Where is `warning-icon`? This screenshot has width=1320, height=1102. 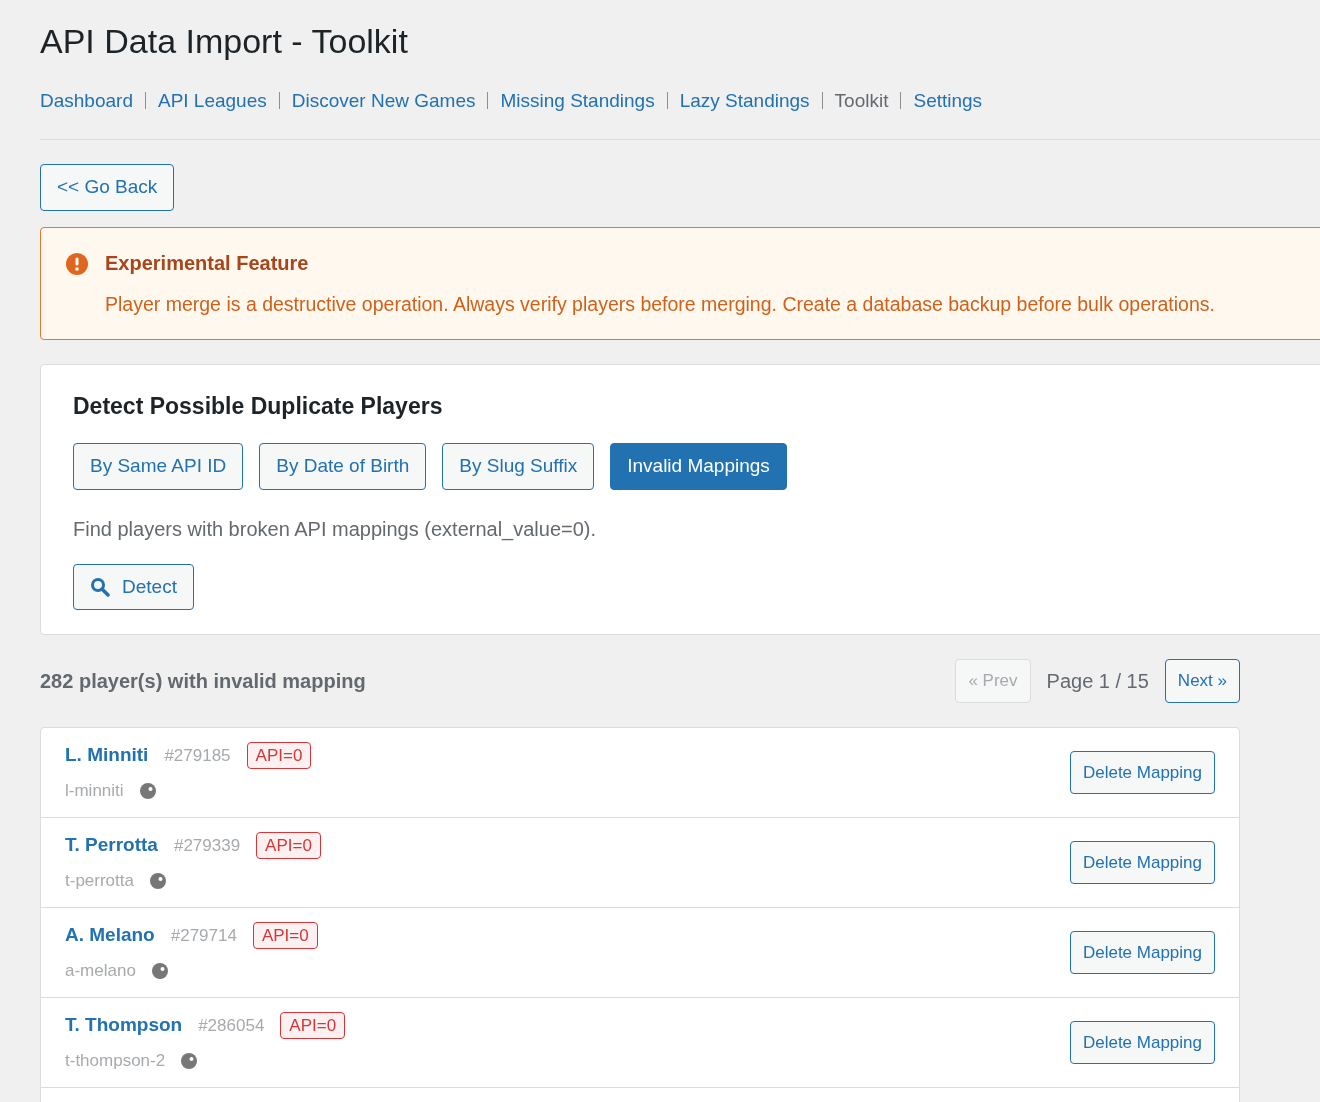 warning-icon is located at coordinates (77, 263).